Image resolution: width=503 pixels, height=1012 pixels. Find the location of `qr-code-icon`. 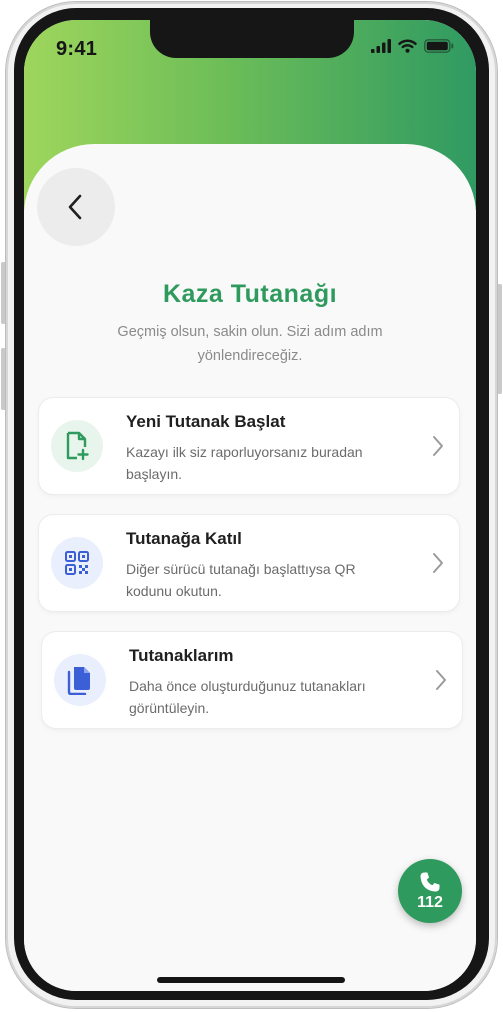

qr-code-icon is located at coordinates (77, 563).